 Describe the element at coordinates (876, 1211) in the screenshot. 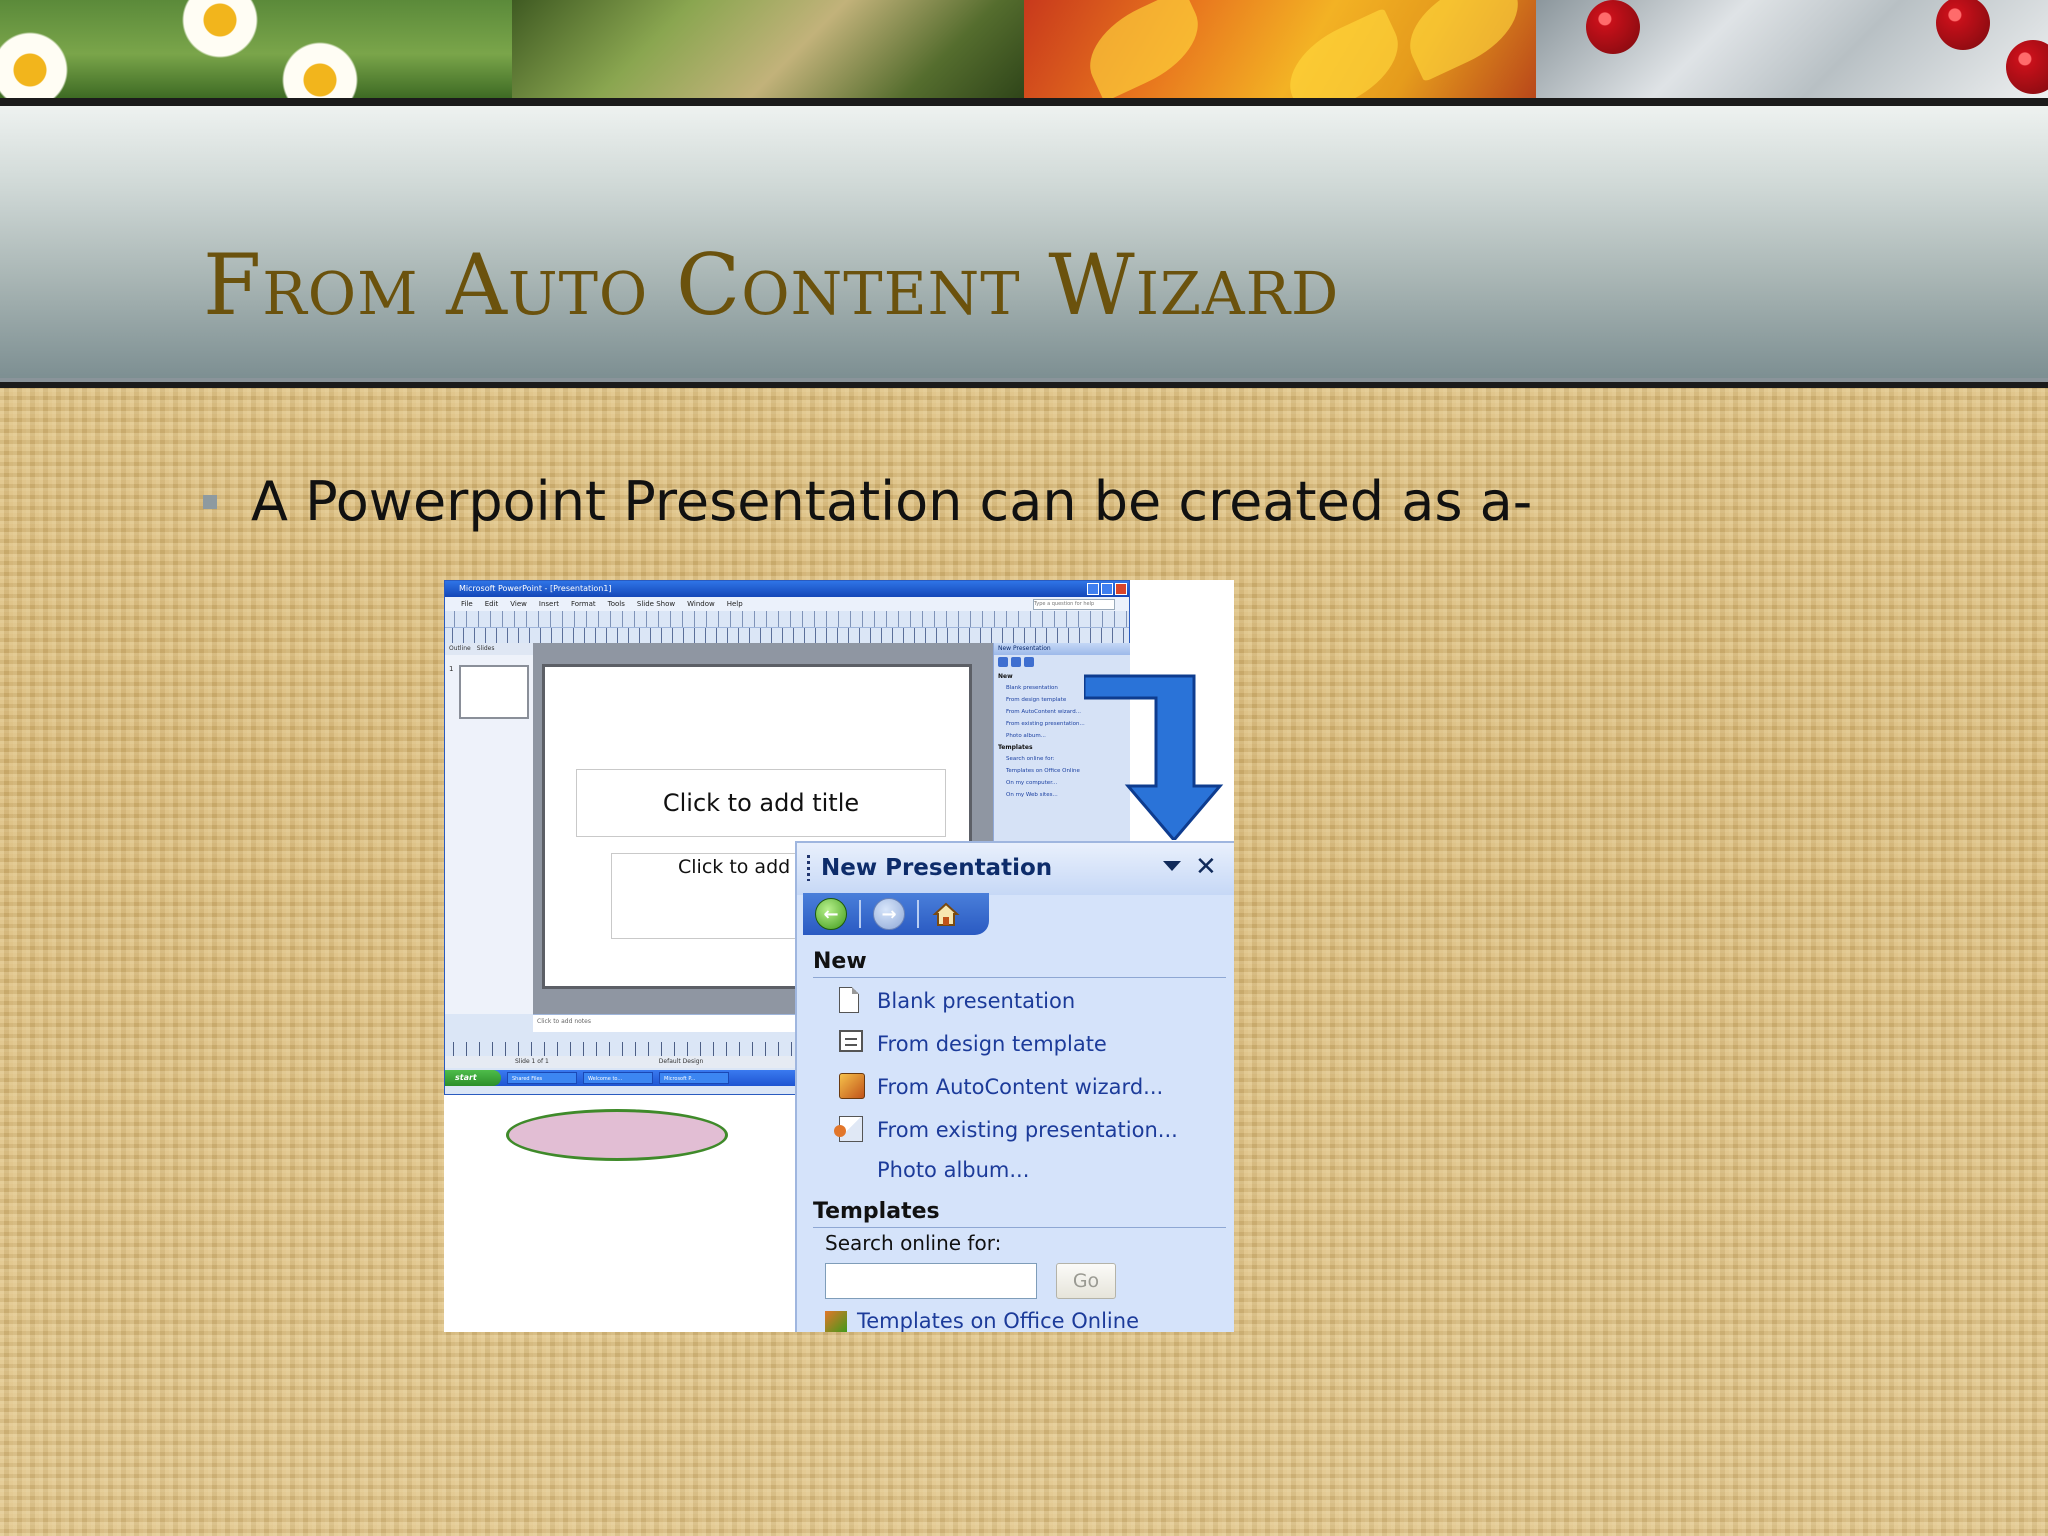

I see `section-templates-heading: Templates` at that location.